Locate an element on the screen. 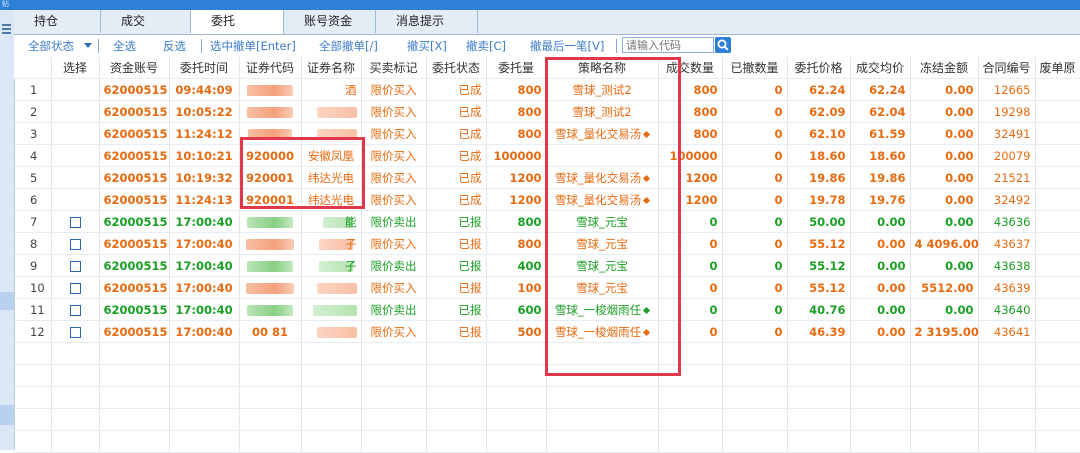 The width and height of the screenshot is (1080, 453). strategy-name: 雪球_一梭烟雨任 is located at coordinates (598, 331).